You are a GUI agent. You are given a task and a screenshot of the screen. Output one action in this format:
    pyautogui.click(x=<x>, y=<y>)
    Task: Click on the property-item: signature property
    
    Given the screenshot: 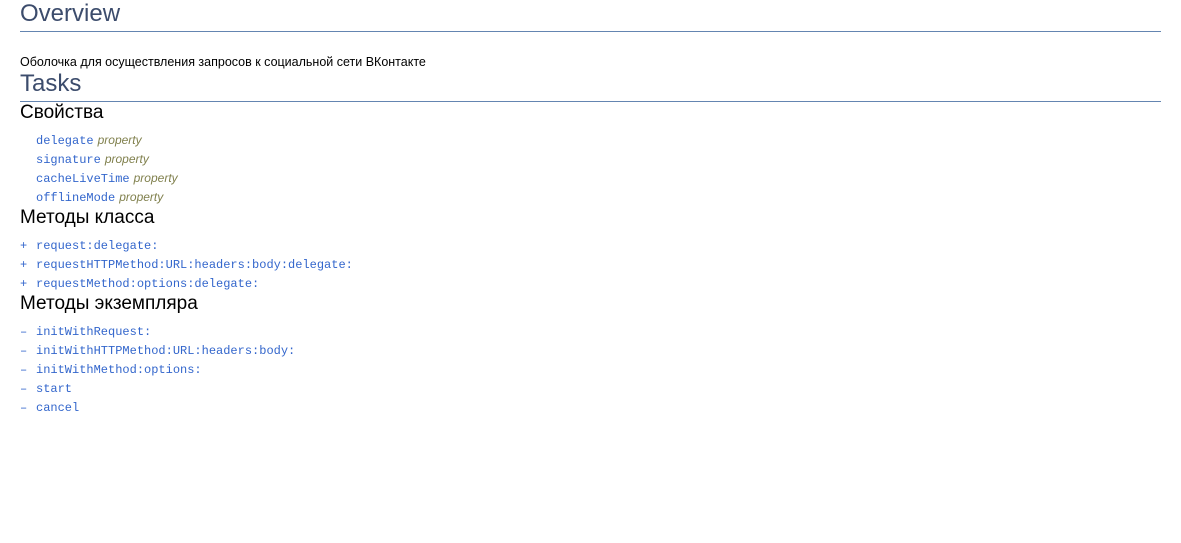 What is the action you would take?
    pyautogui.click(x=590, y=159)
    